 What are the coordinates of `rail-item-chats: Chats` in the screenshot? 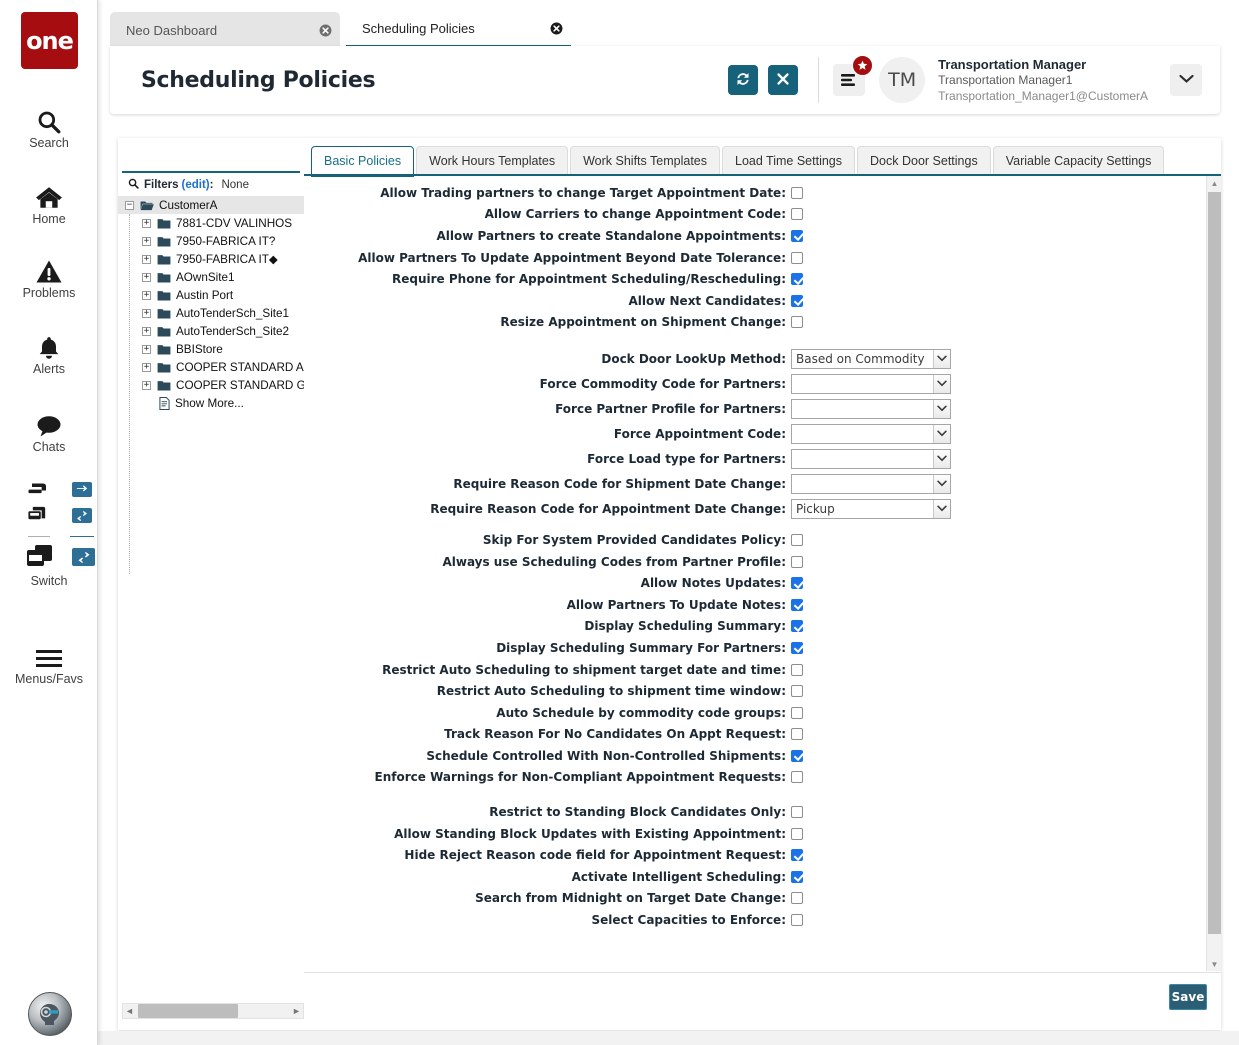 It's located at (49, 431).